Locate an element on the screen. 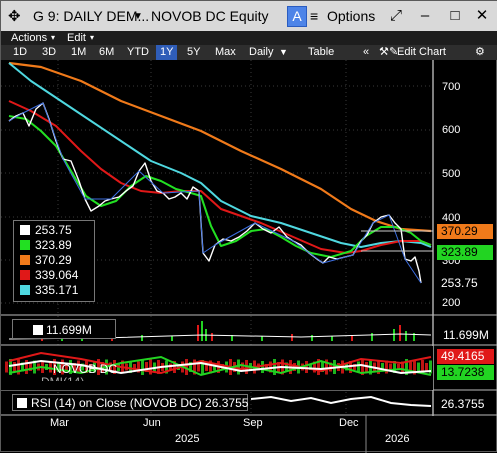 This screenshot has width=497, height=453. axis-tick-200: 200 is located at coordinates (451, 303).